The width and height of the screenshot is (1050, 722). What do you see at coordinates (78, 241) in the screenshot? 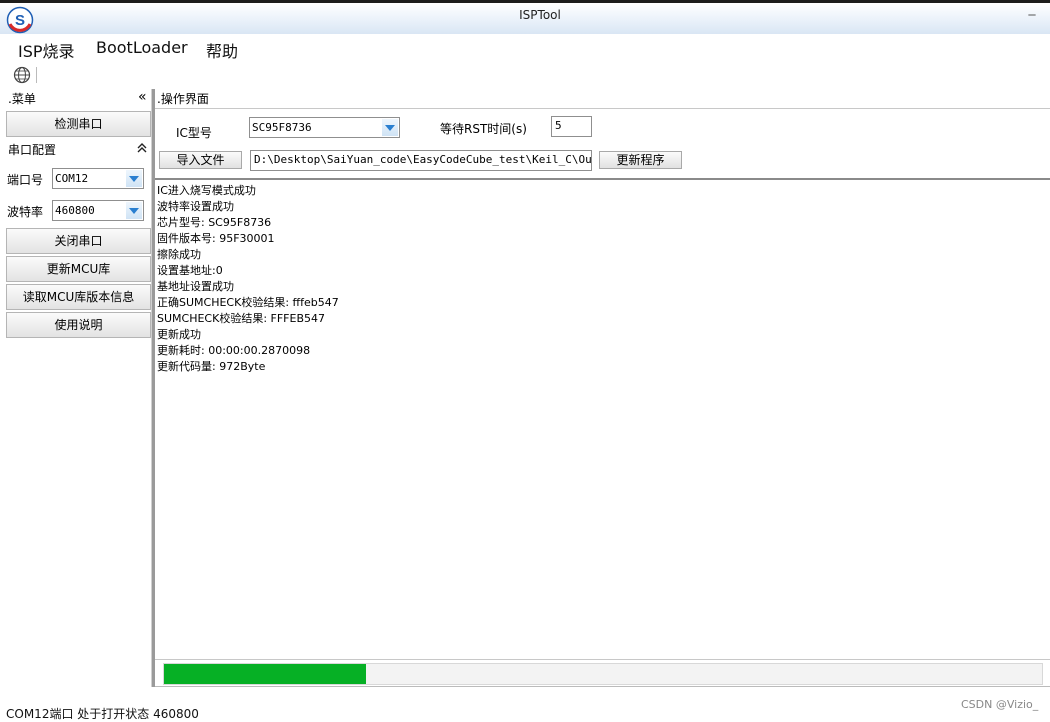
I see `close-port-button: 关闭串口` at bounding box center [78, 241].